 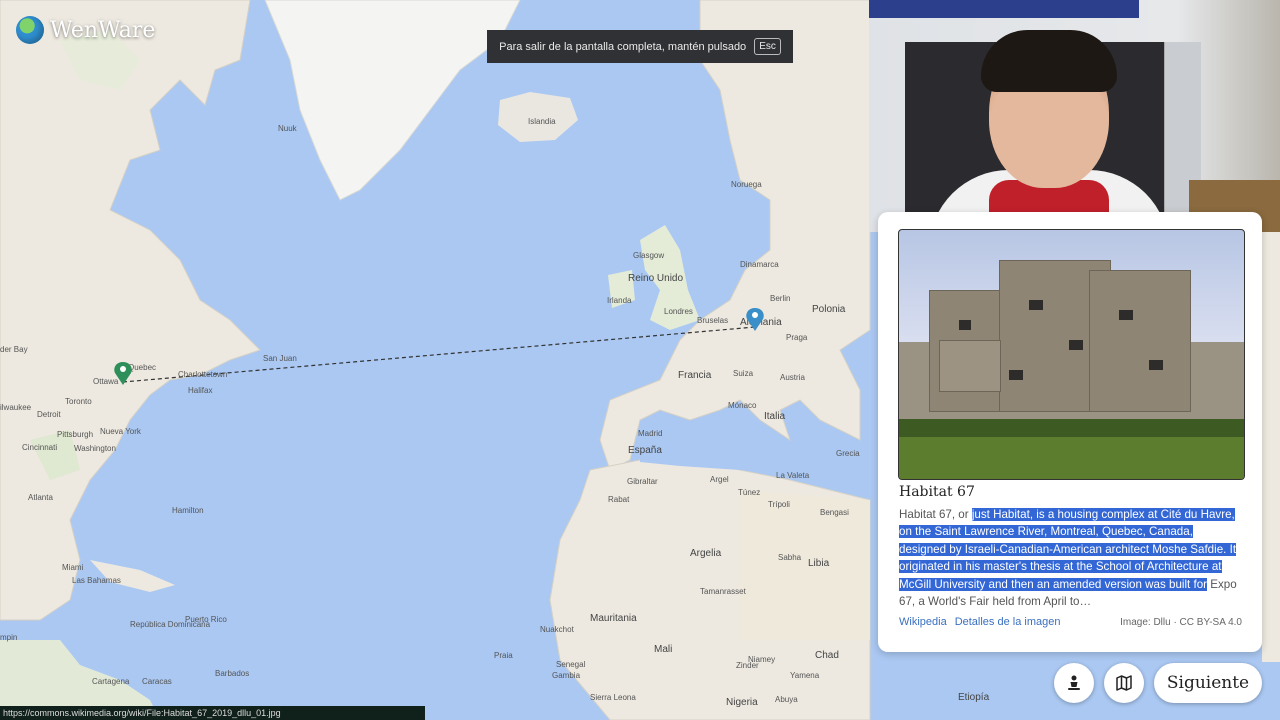 What do you see at coordinates (16, 407) in the screenshot?
I see `map-label: ilwaukee` at bounding box center [16, 407].